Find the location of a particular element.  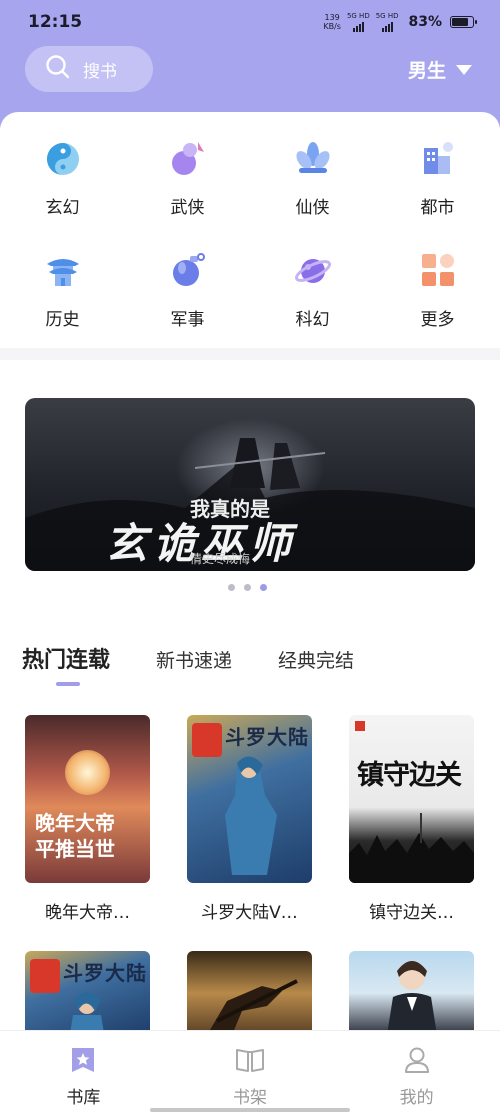

carousel-dots is located at coordinates (247, 587).